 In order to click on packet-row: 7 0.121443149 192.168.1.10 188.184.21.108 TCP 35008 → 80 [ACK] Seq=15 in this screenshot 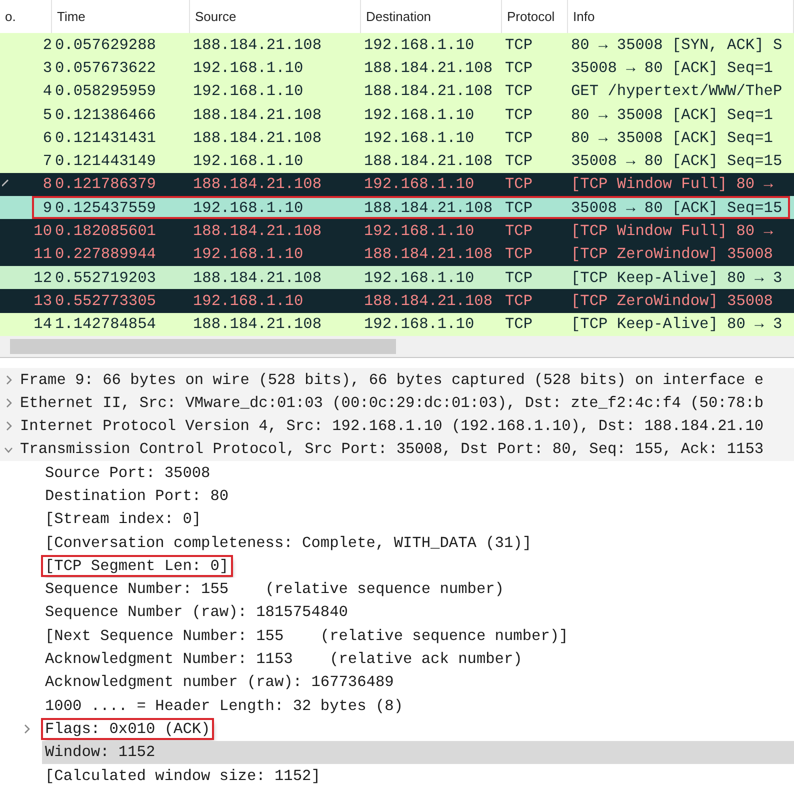, I will do `click(397, 161)`.